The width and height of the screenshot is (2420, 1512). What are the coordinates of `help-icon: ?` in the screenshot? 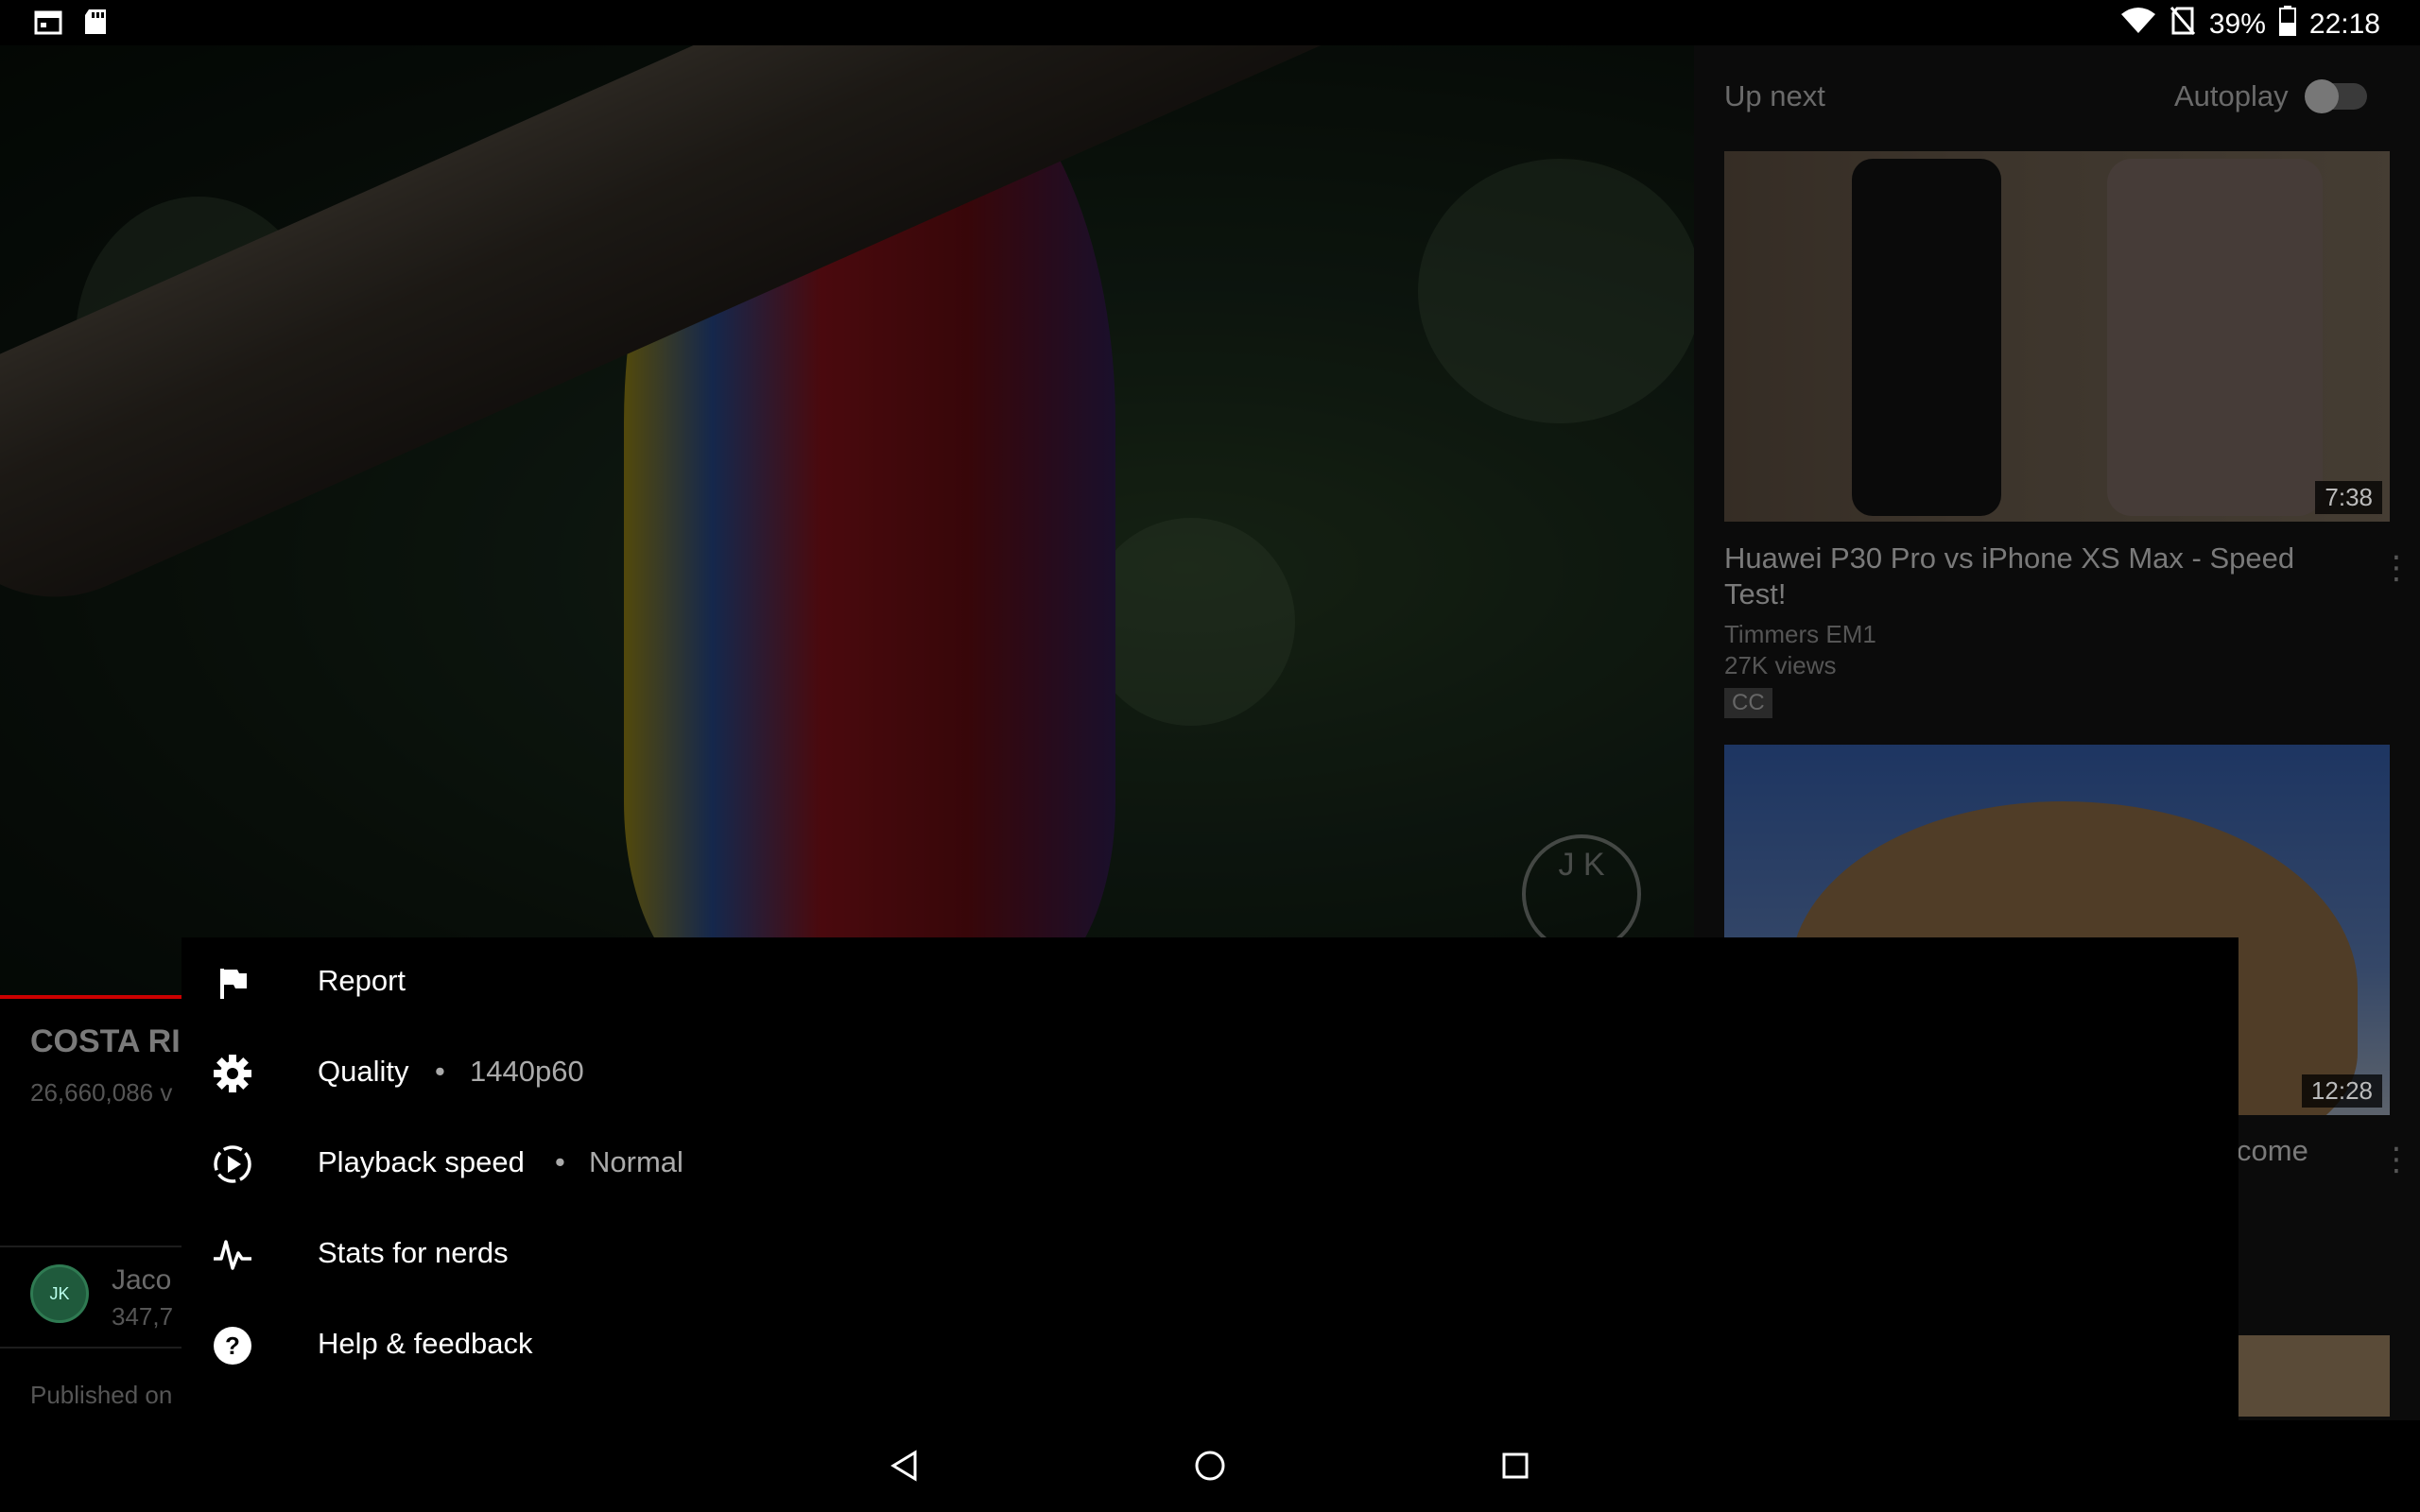 It's located at (233, 1345).